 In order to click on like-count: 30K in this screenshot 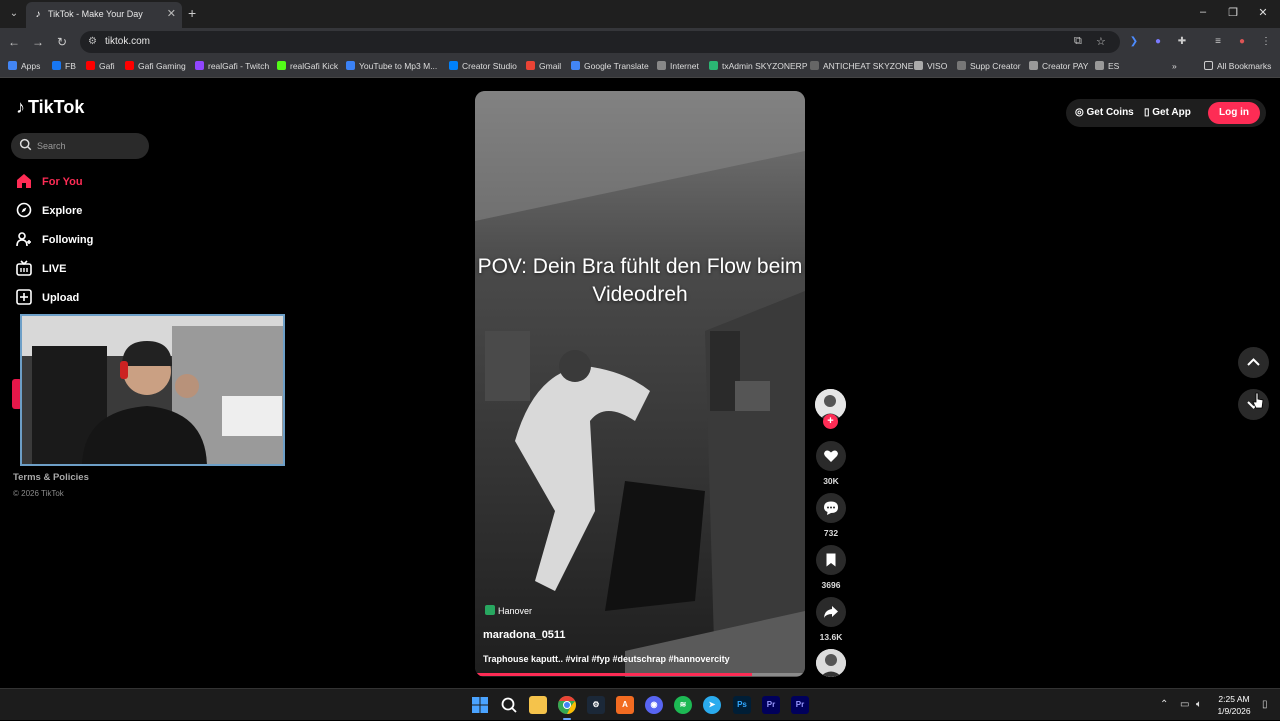, I will do `click(831, 481)`.